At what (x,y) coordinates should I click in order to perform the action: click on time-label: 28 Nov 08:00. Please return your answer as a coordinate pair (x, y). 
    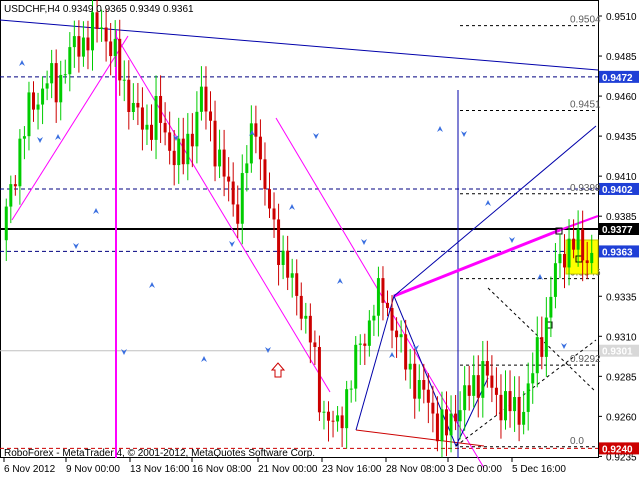
    Looking at the image, I should click on (416, 469).